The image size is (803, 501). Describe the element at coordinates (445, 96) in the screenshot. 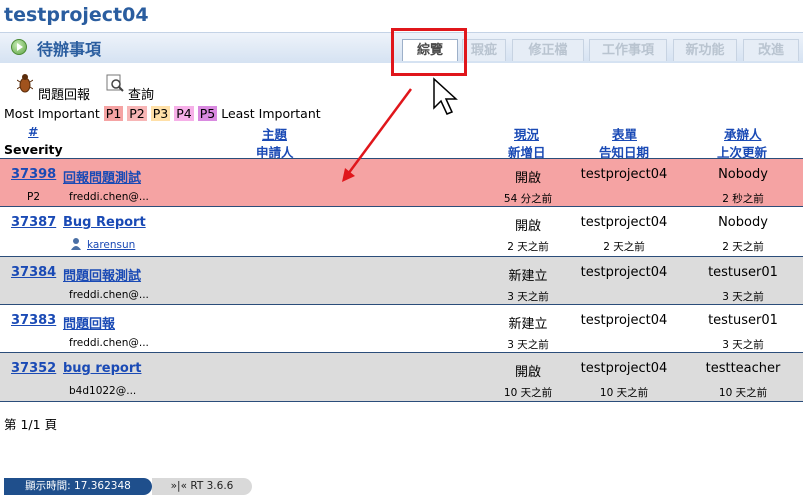

I see `mouse-cursor-icon` at that location.